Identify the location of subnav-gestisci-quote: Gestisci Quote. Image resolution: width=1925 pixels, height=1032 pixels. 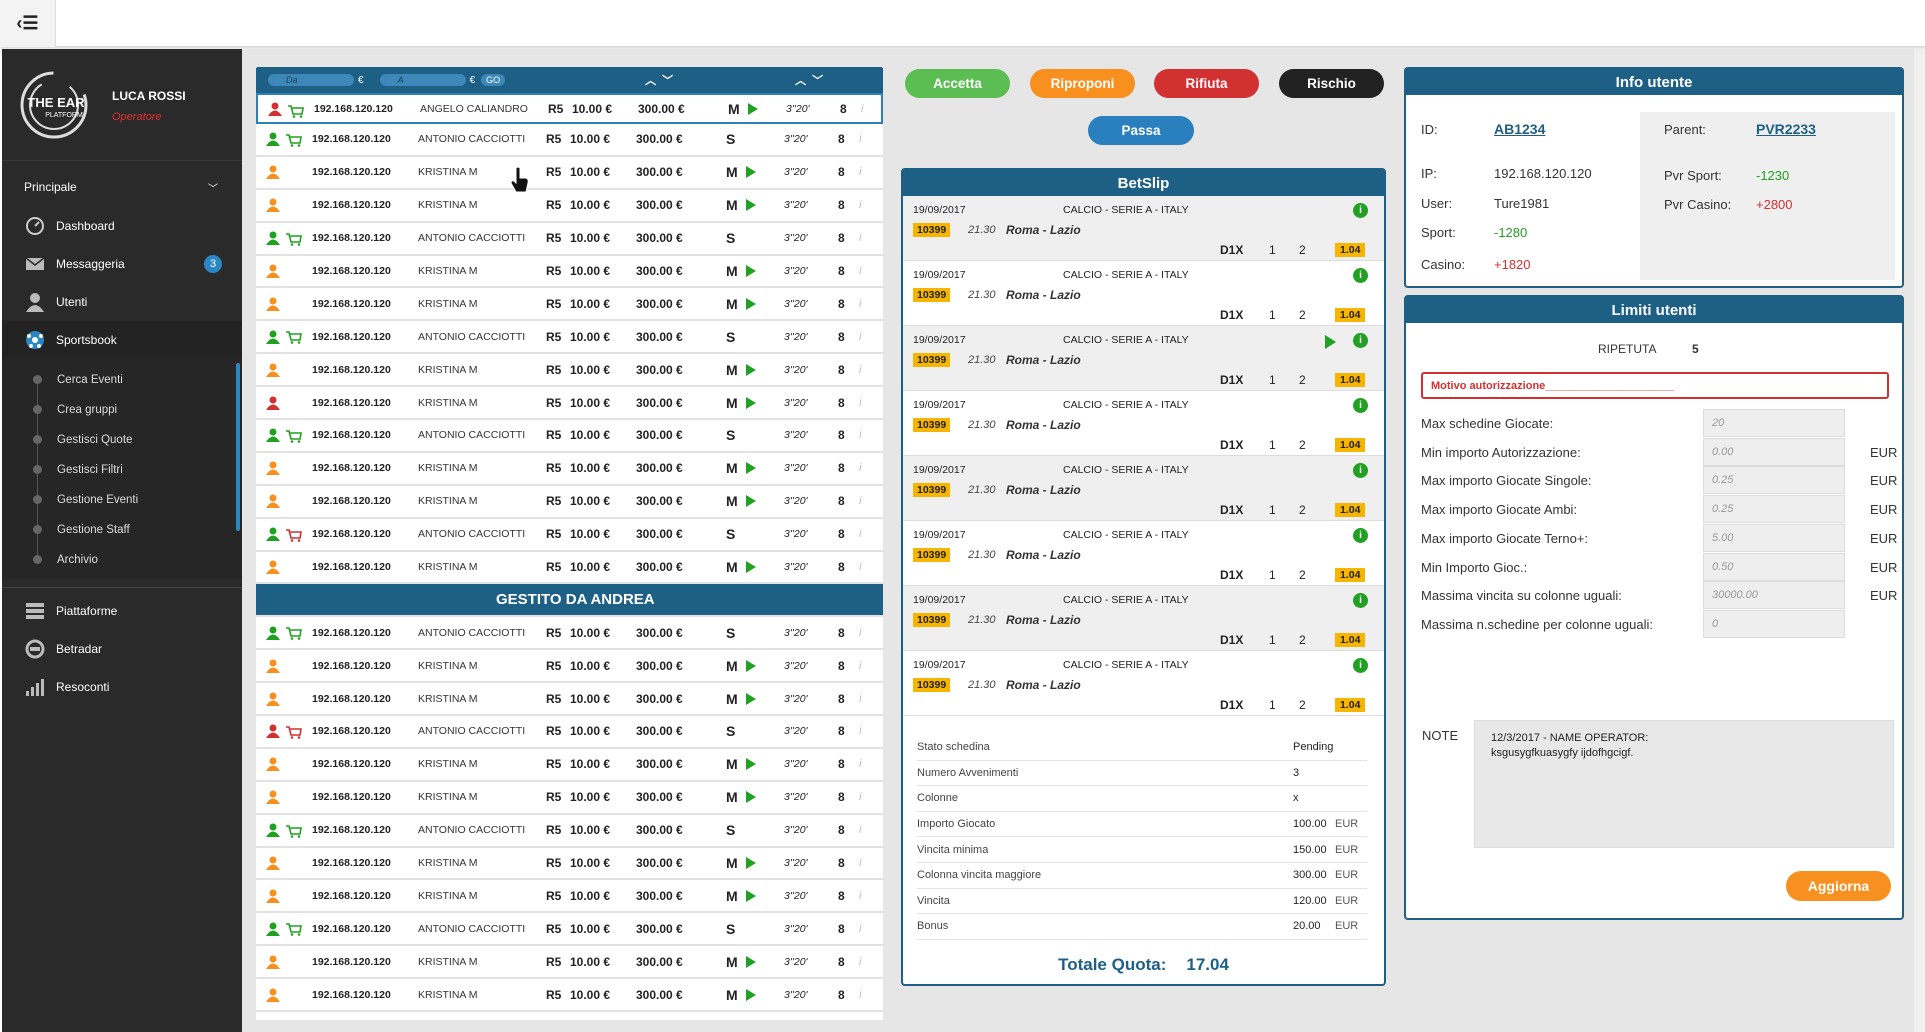
(122, 440).